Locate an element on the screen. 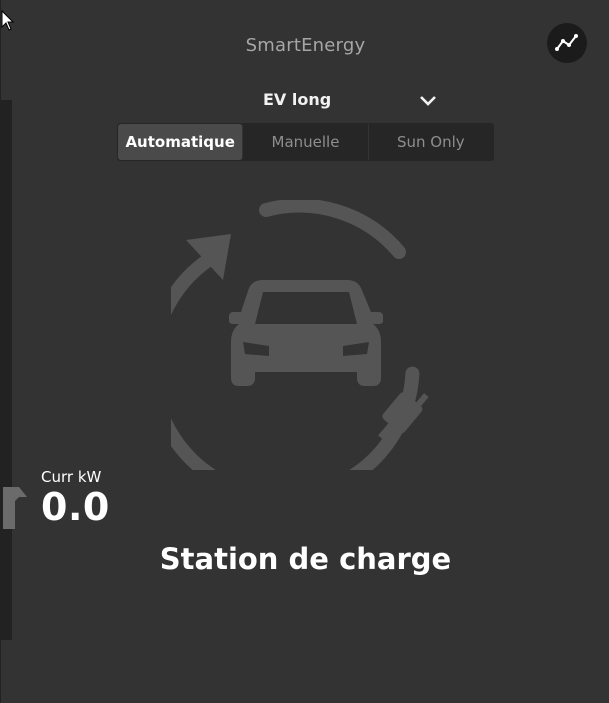  line-chart-icon is located at coordinates (566, 42).